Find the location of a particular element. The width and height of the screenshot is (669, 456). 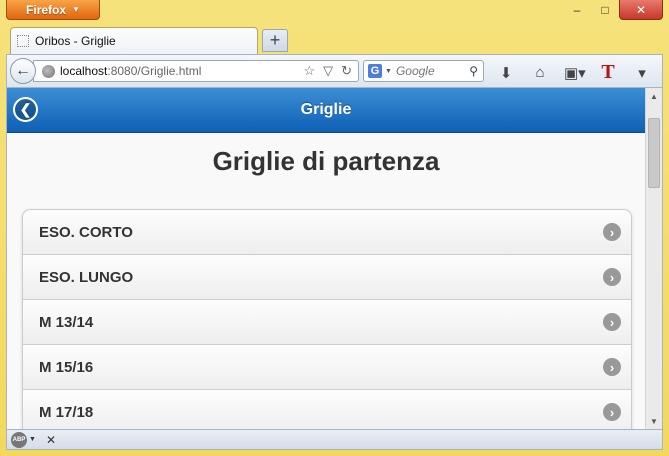

page-title: Griglie di partenza is located at coordinates (326, 161).